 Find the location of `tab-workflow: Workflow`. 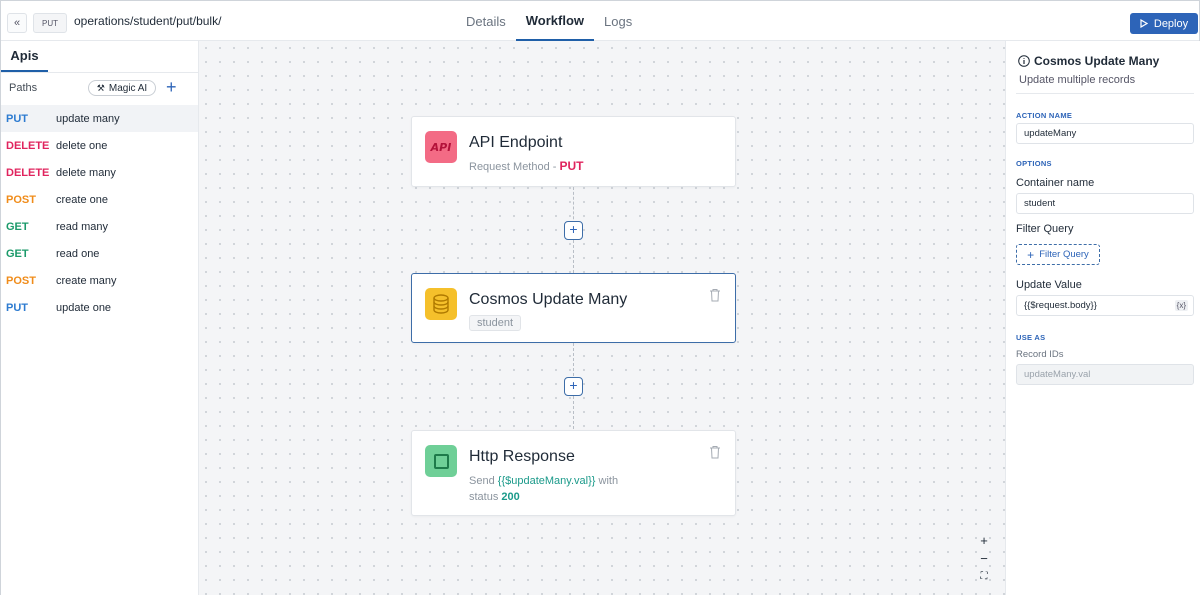

tab-workflow: Workflow is located at coordinates (555, 21).